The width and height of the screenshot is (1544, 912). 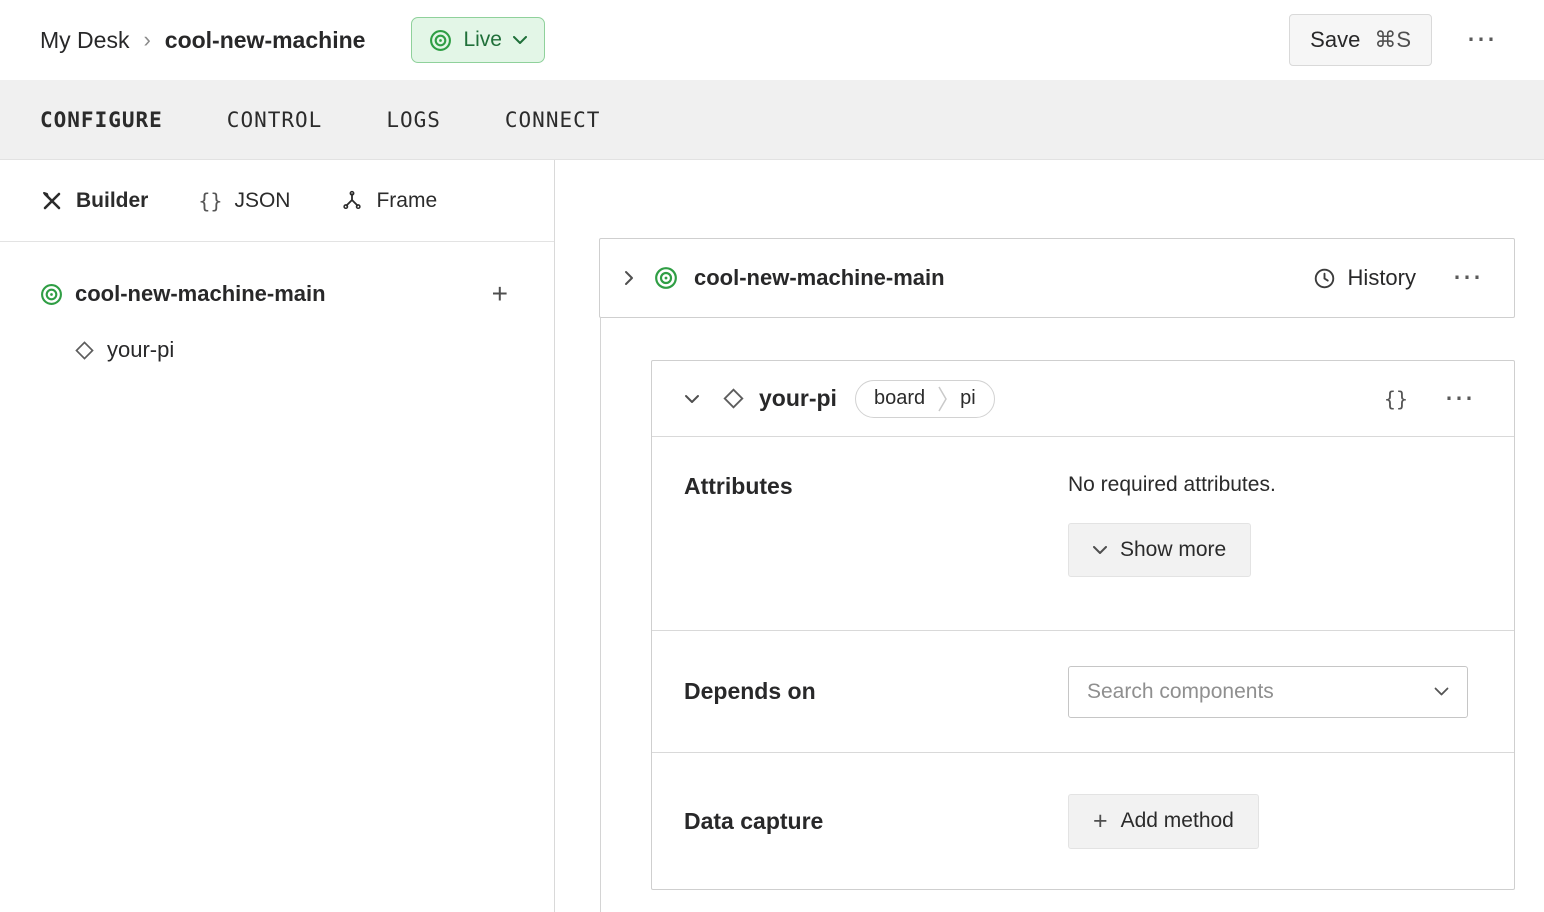 I want to click on header-actions: Save ⌘S ⋯, so click(x=1396, y=40).